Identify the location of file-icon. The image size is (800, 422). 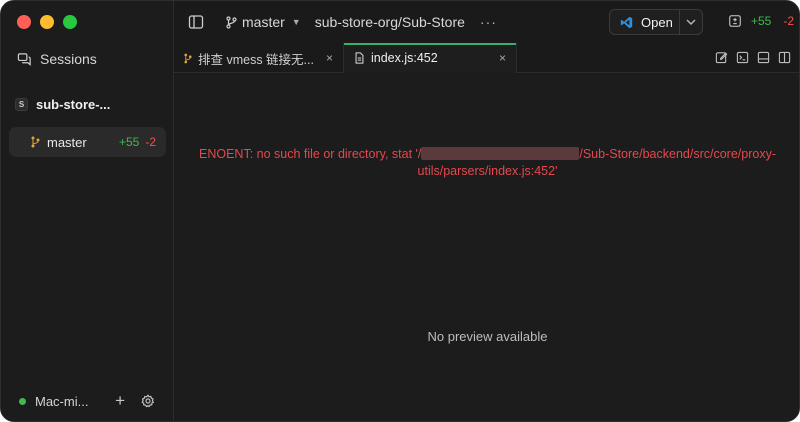
(359, 58).